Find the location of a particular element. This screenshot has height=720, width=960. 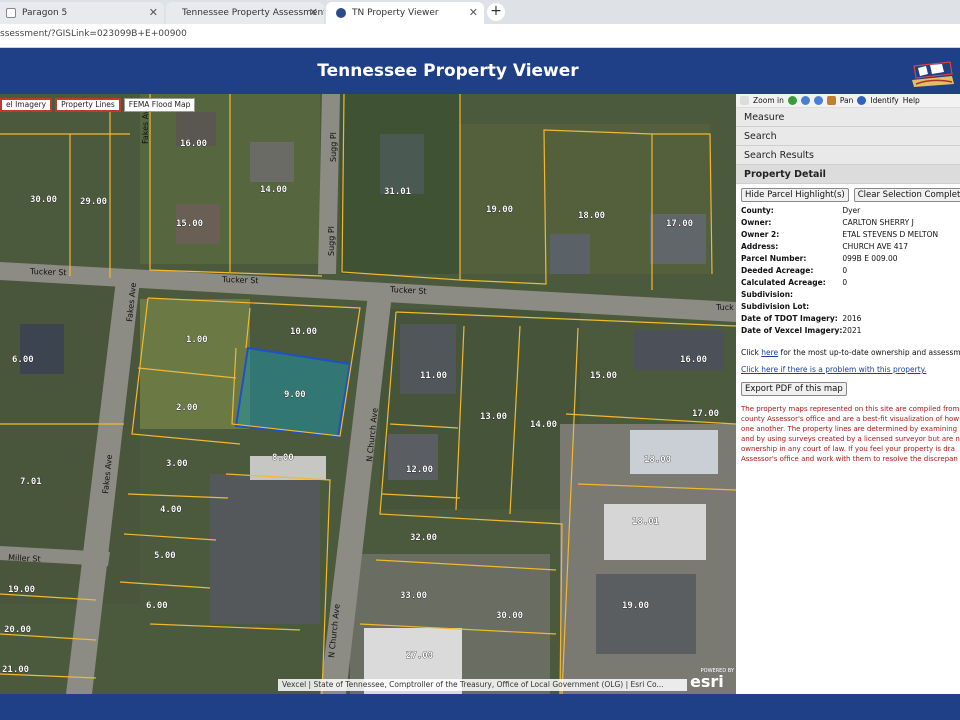

detail-row-deeded-acreage: Deeded Acreage: 0 is located at coordinates (839, 272).